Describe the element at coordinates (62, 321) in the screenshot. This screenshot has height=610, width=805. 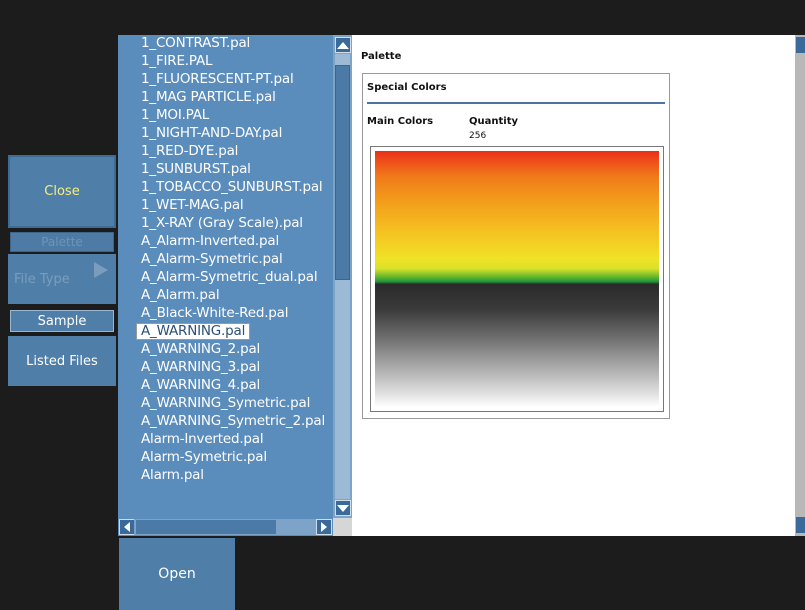
I see `sample-option: Sample` at that location.